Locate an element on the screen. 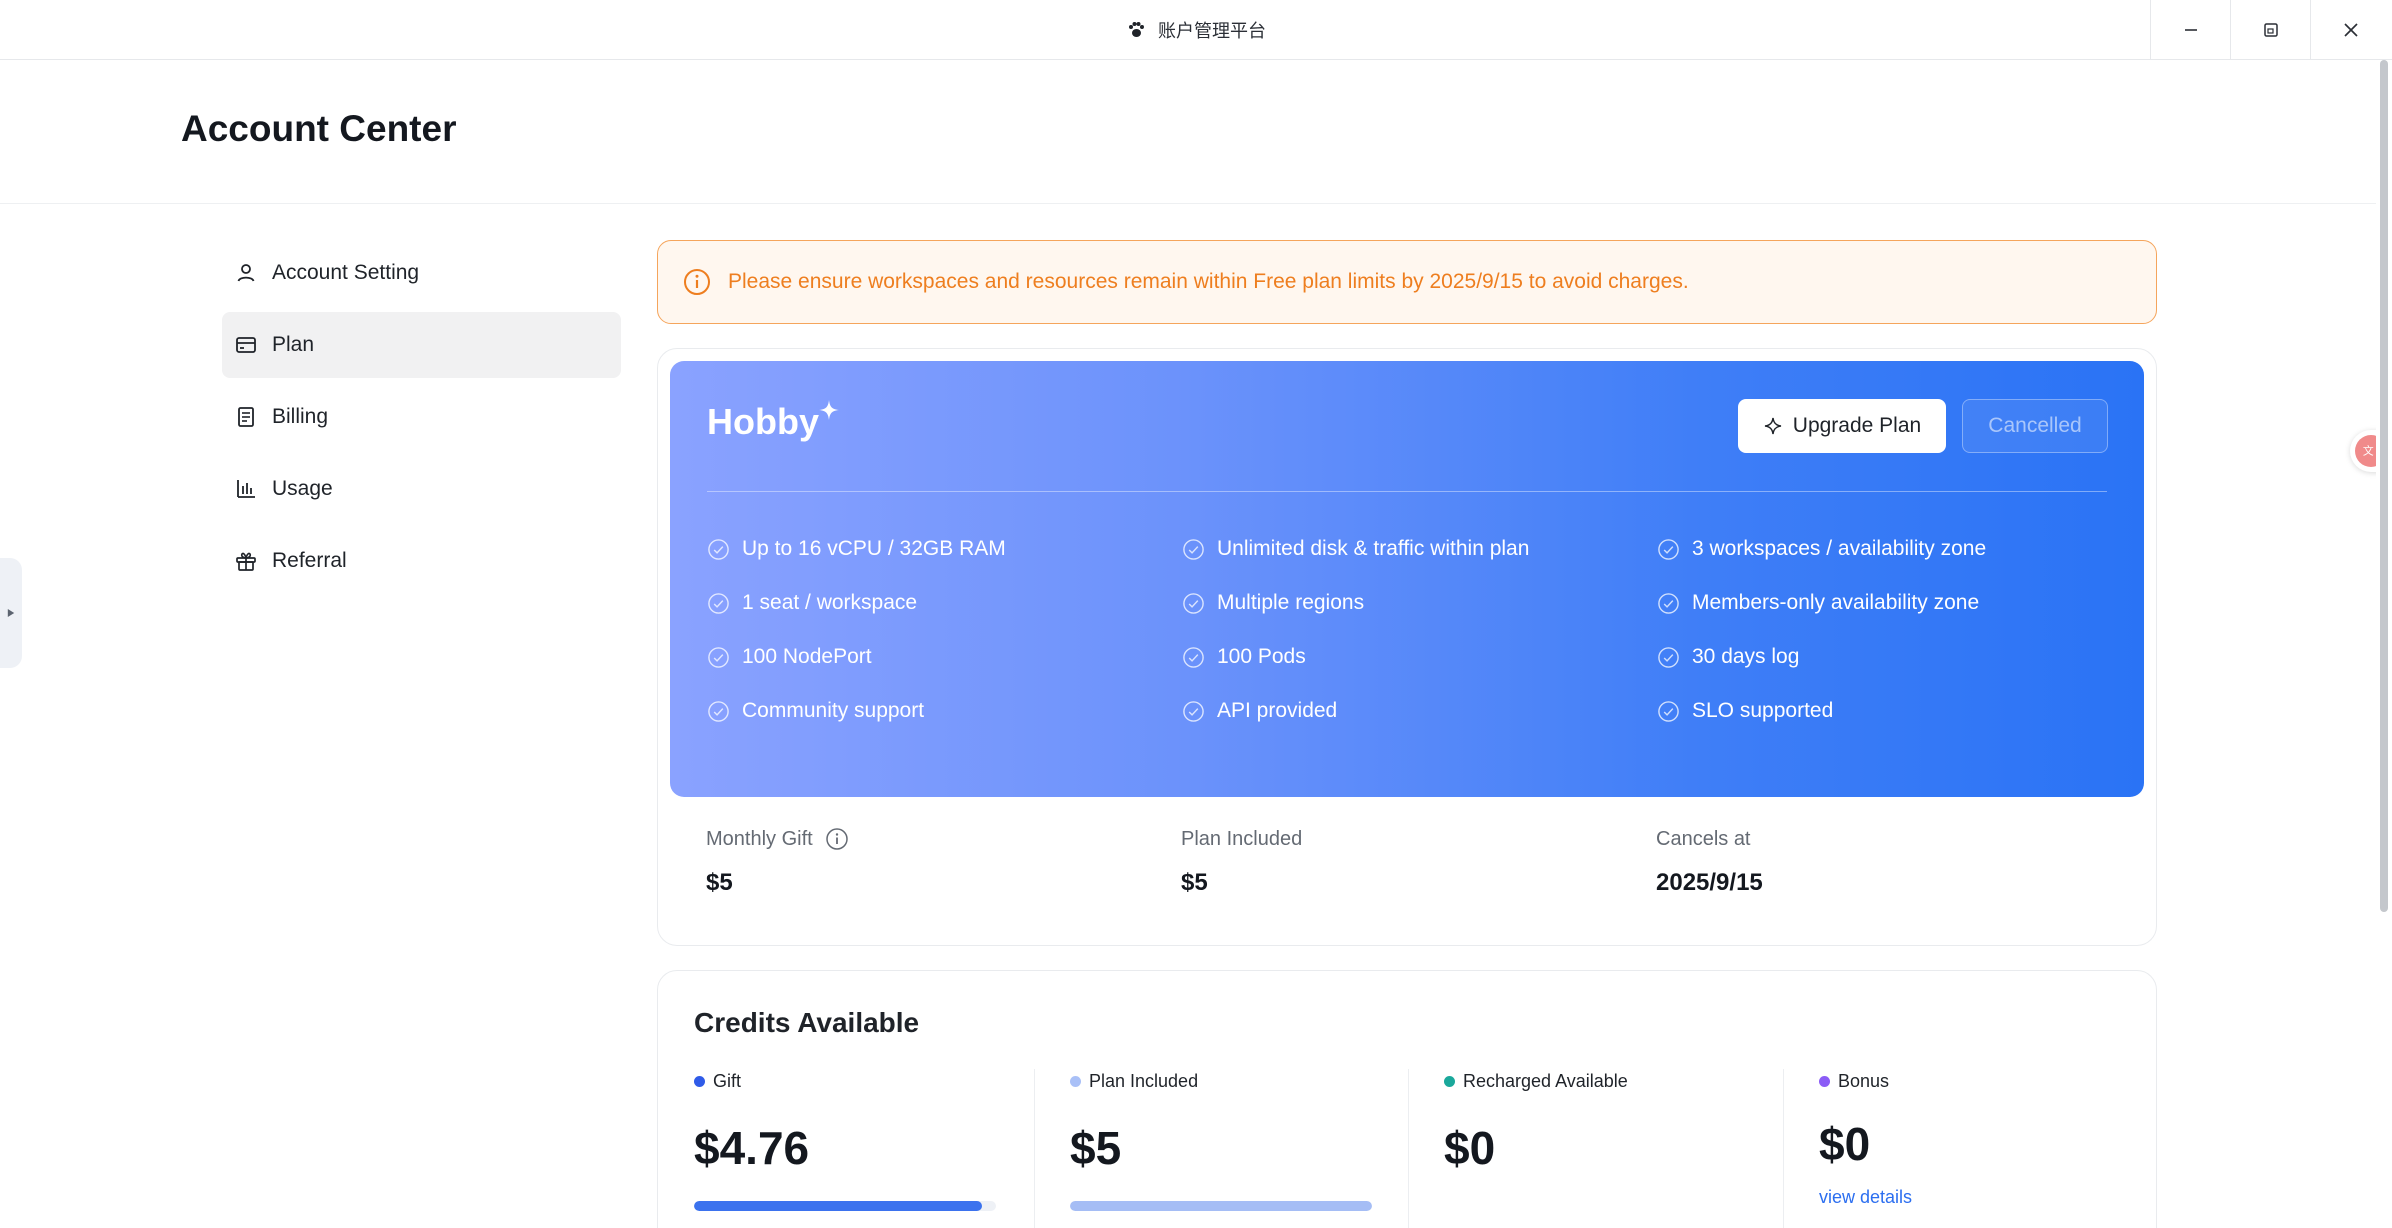  feature-item: API provided is located at coordinates (1419, 711).